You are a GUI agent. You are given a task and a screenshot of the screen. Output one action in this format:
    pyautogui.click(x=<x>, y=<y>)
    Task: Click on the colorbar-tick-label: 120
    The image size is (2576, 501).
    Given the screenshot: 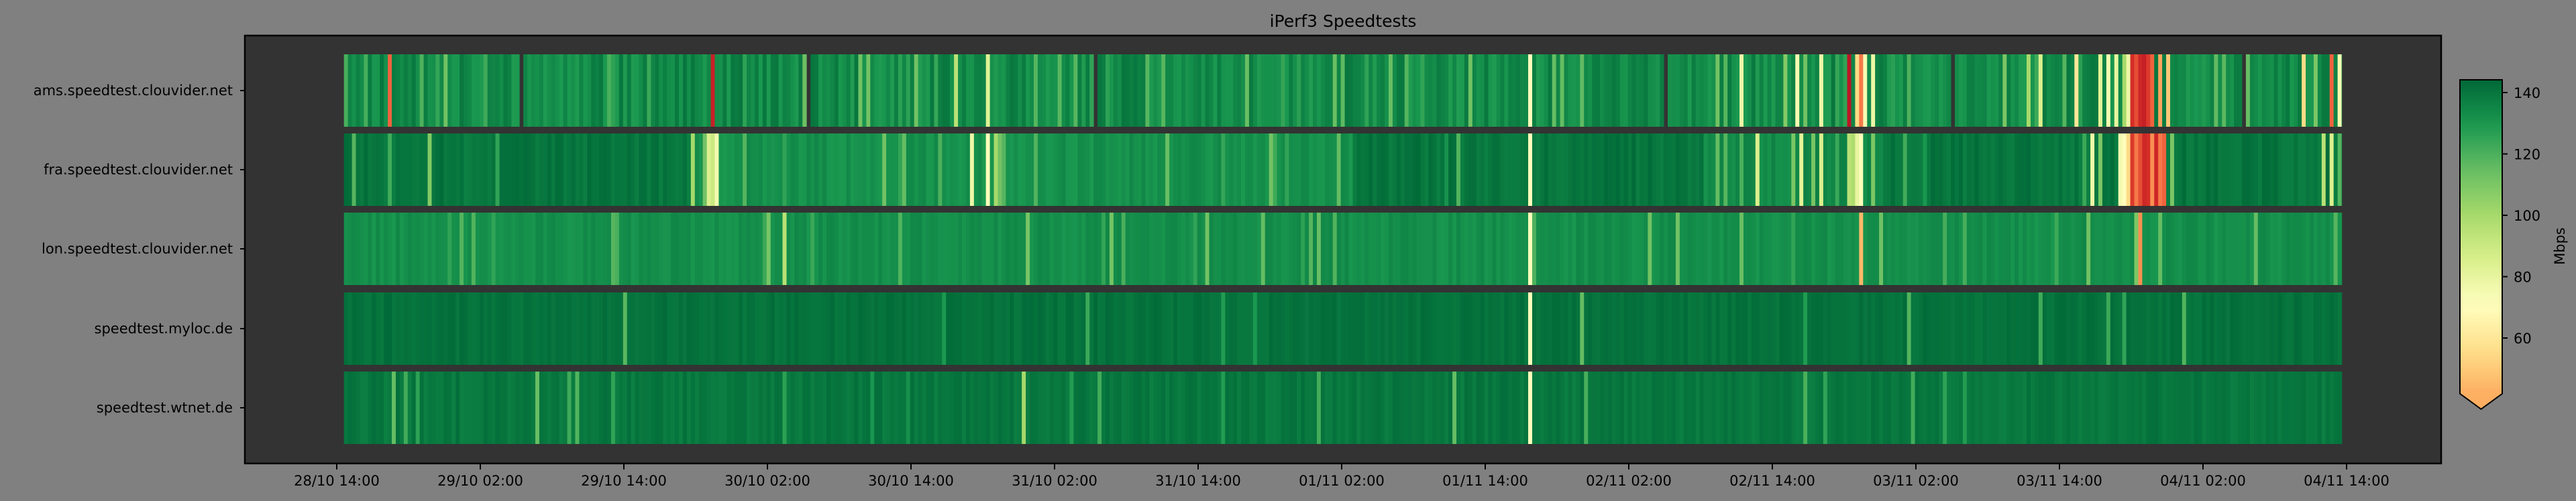 What is the action you would take?
    pyautogui.click(x=2527, y=155)
    